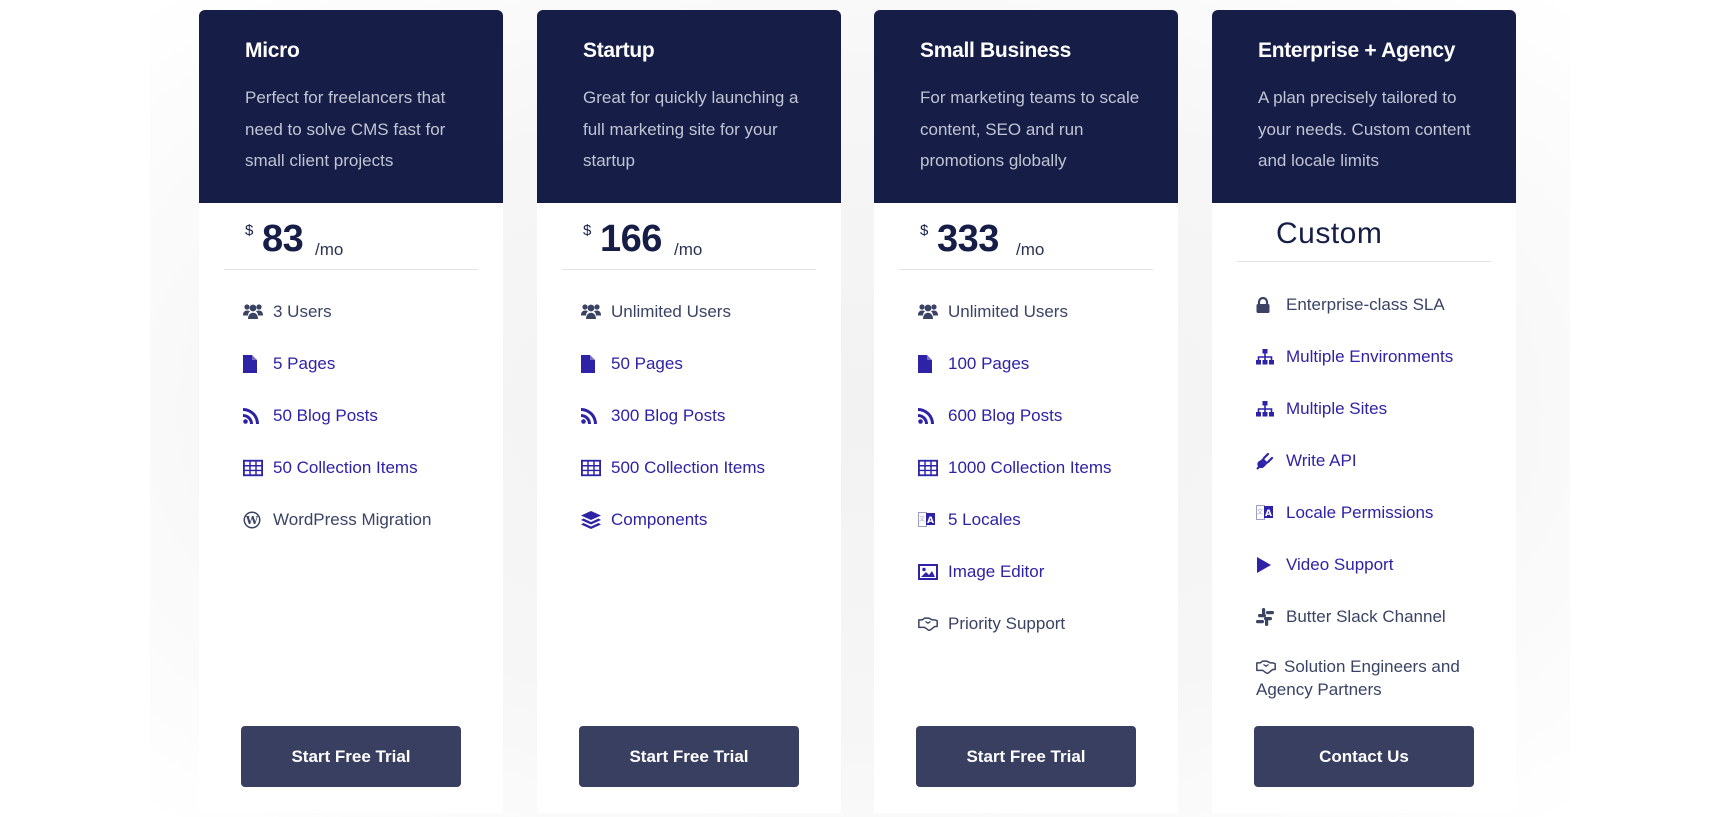 The image size is (1713, 817). I want to click on feature-label: 3 Users, so click(302, 311).